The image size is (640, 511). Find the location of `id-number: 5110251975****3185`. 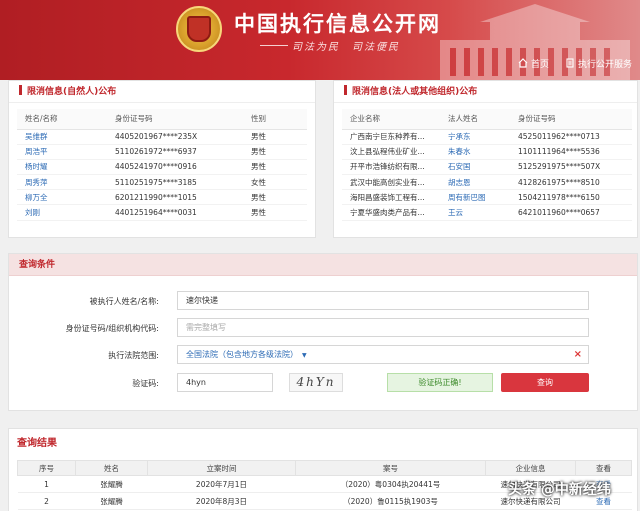

id-number: 5110251975****3185 is located at coordinates (183, 182).